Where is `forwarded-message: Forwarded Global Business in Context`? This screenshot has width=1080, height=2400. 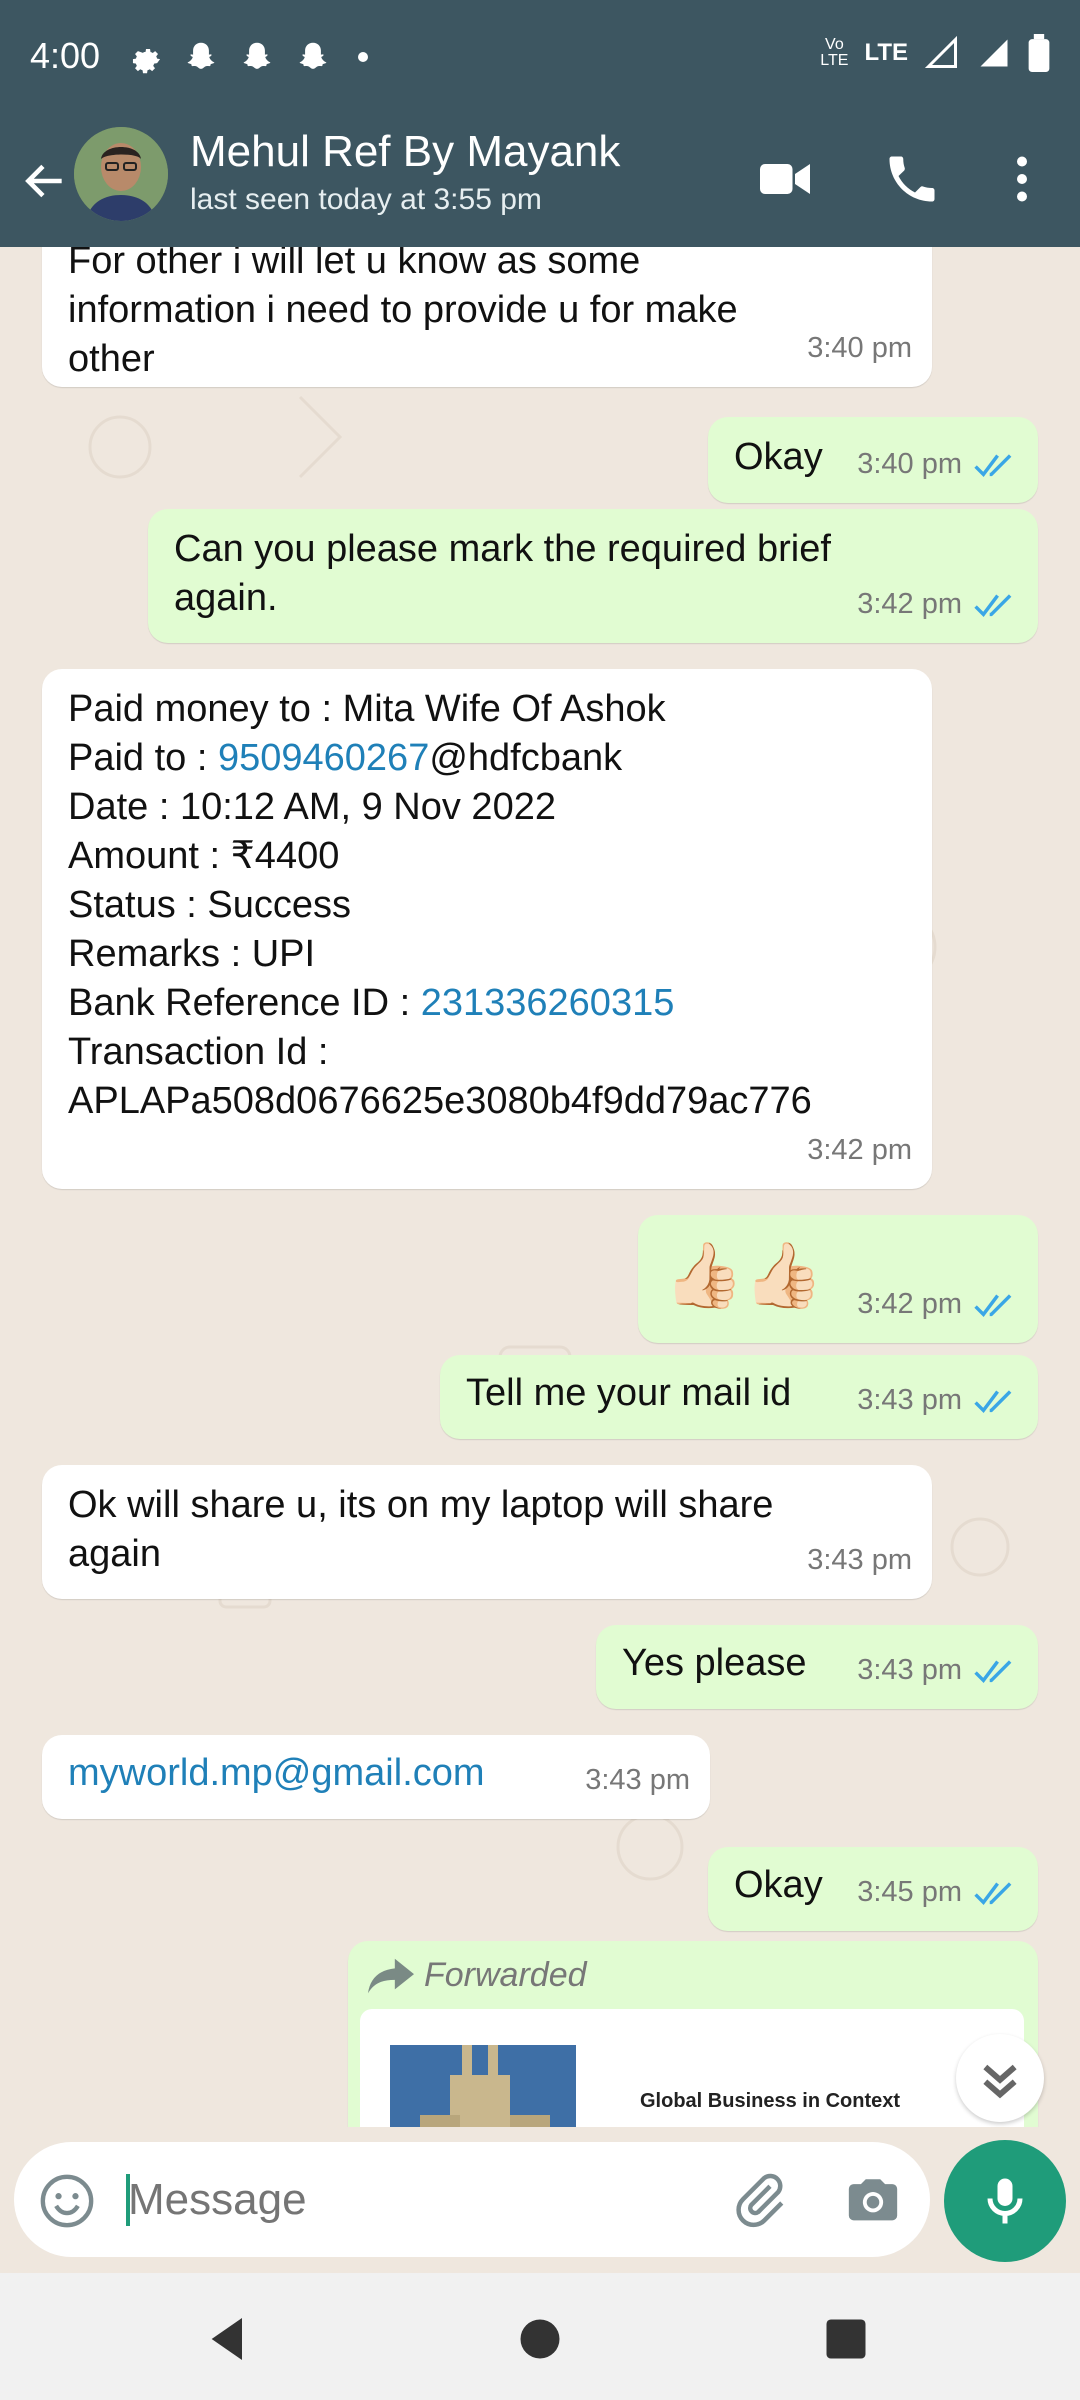 forwarded-message: Forwarded Global Business in Context is located at coordinates (693, 2034).